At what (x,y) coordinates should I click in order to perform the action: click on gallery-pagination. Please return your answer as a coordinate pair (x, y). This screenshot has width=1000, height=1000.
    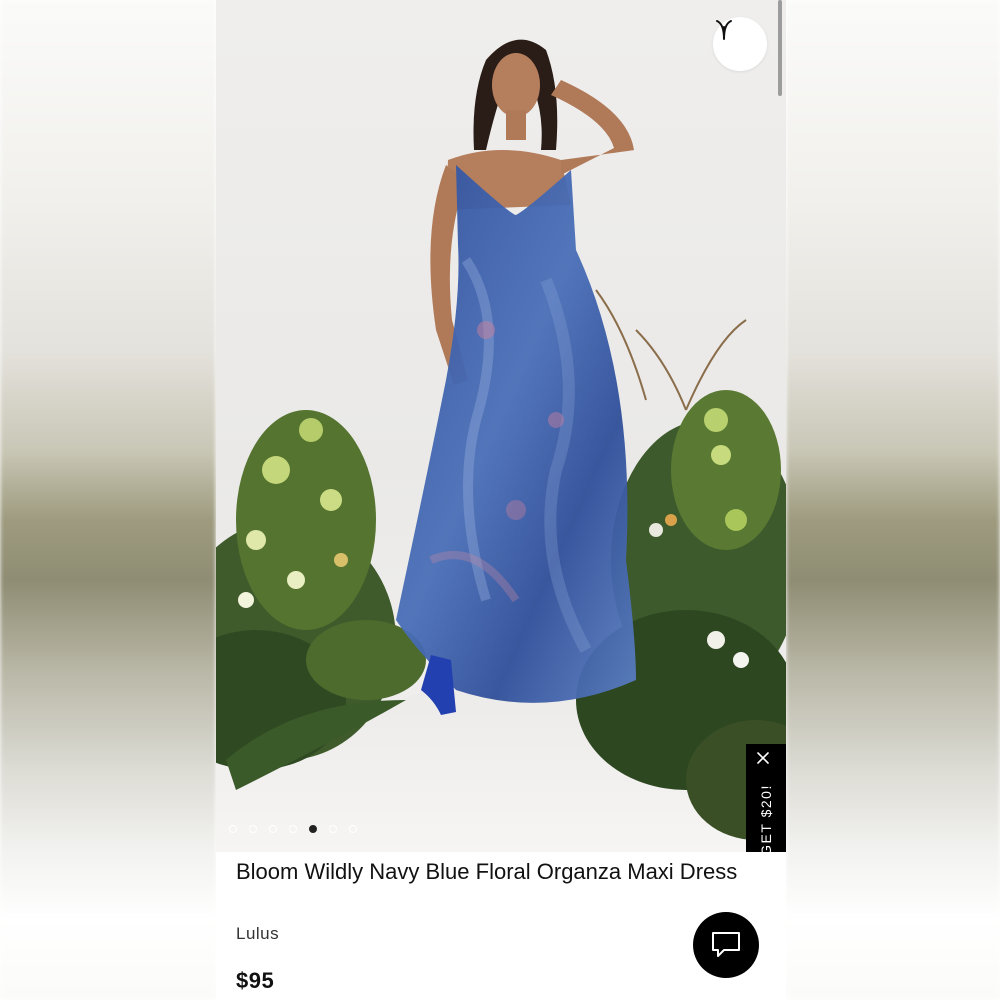
    Looking at the image, I should click on (293, 829).